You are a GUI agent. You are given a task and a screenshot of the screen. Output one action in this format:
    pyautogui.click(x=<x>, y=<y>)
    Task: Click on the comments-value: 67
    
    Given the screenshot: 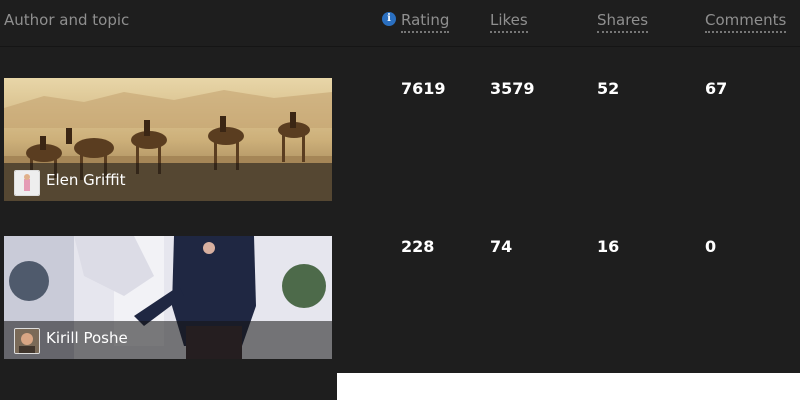 What is the action you would take?
    pyautogui.click(x=716, y=88)
    